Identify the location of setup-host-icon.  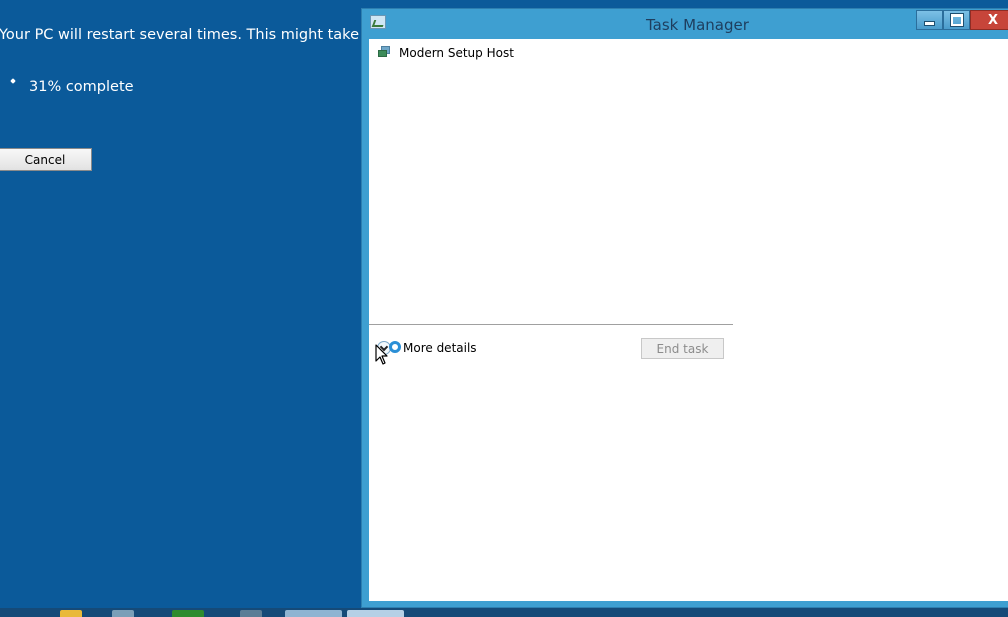
(384, 51).